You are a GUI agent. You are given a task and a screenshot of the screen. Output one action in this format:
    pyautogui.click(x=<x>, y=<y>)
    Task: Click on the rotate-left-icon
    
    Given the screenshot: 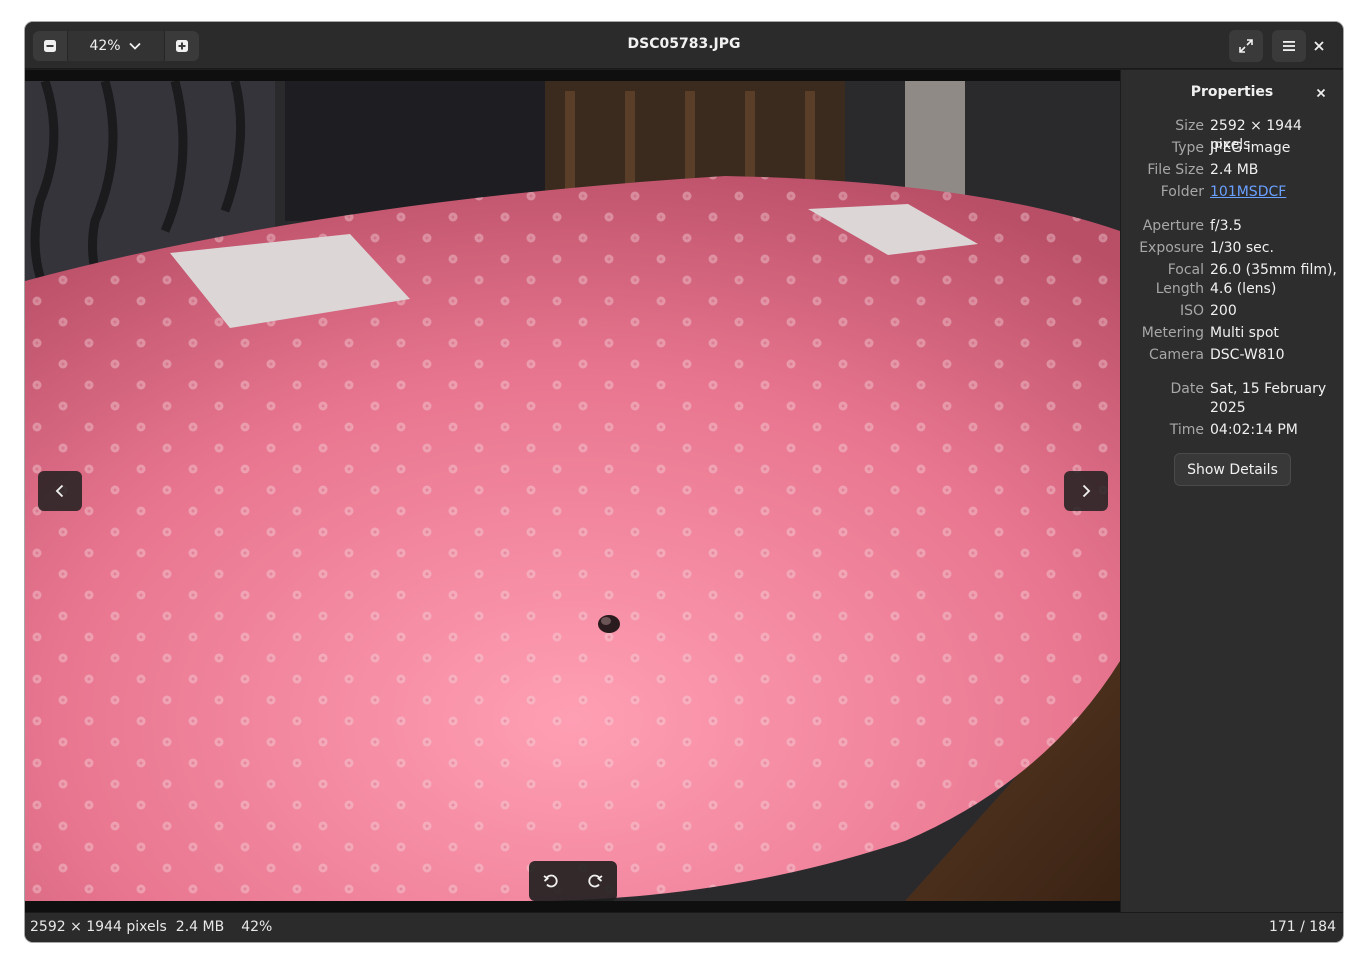 What is the action you would take?
    pyautogui.click(x=550, y=881)
    